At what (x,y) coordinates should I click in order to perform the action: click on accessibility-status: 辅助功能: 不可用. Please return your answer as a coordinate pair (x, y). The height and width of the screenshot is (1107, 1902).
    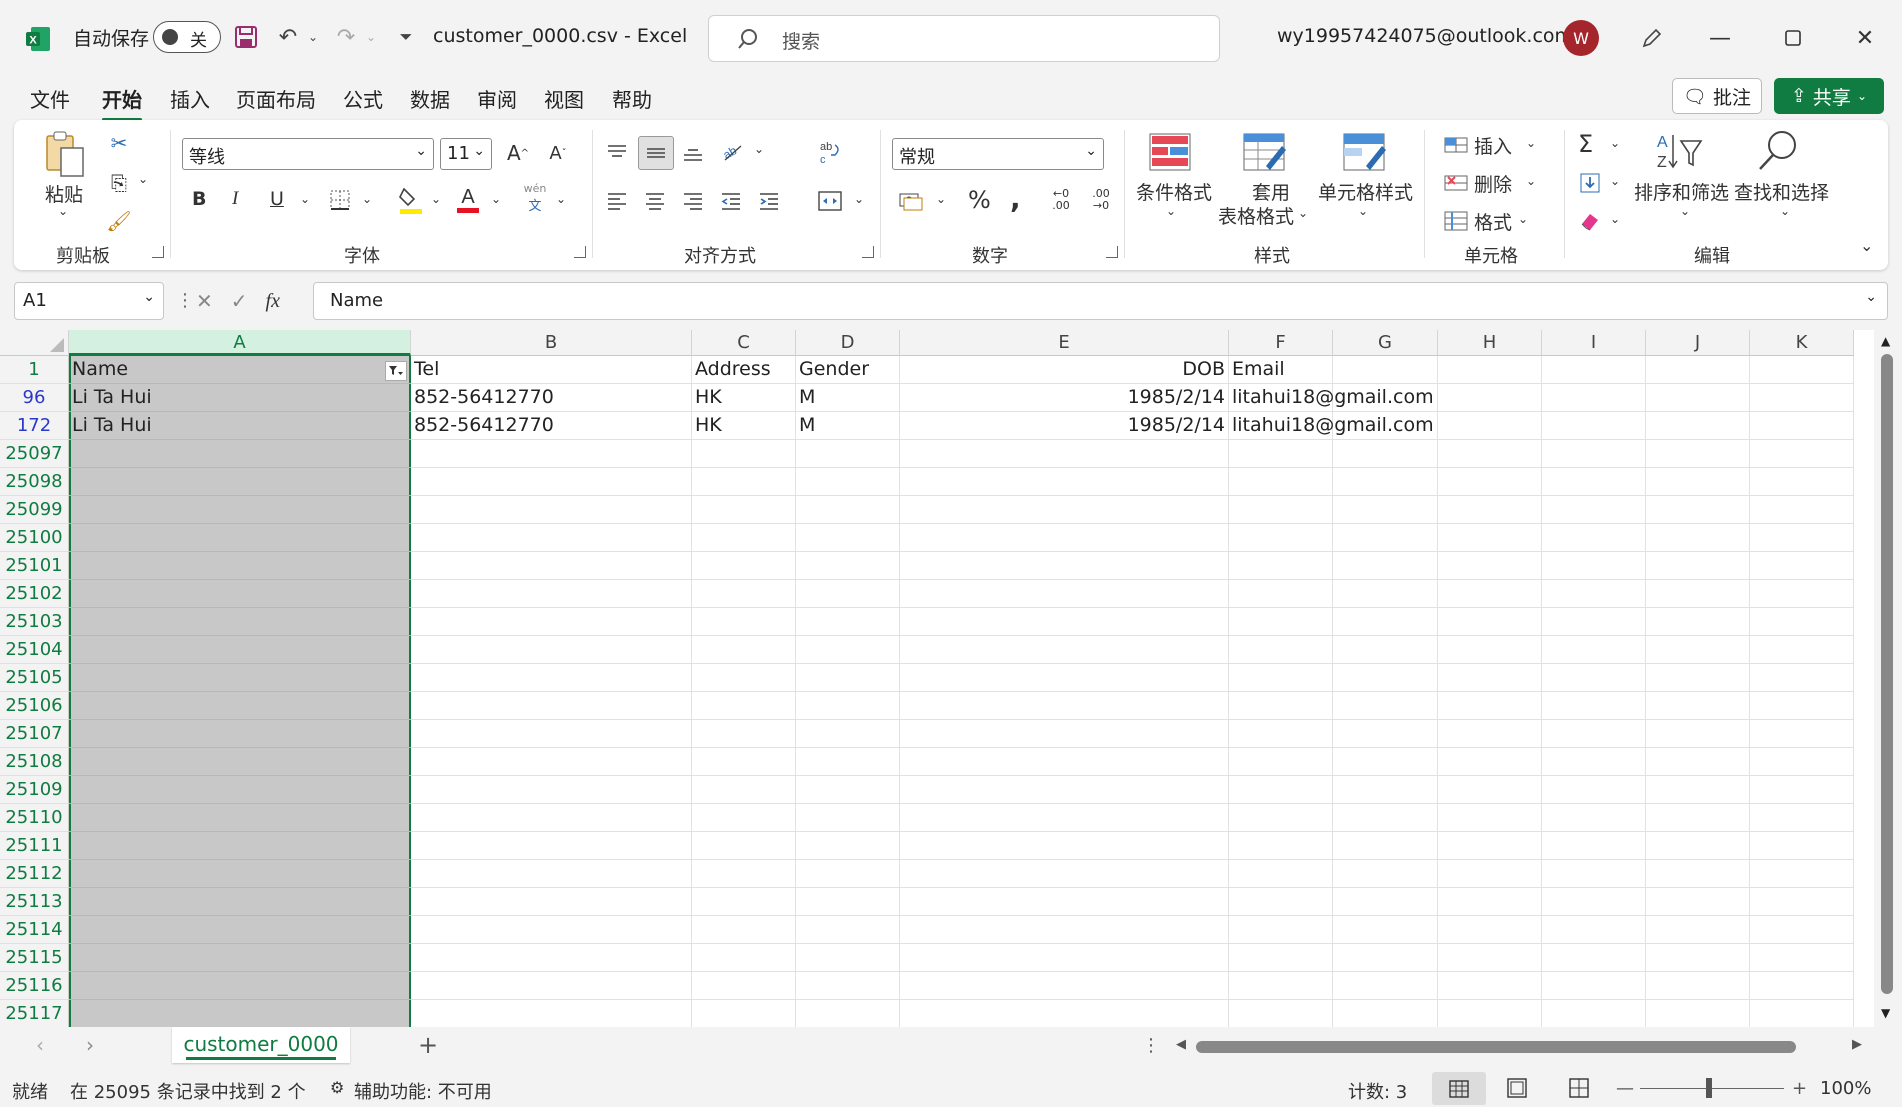
    Looking at the image, I should click on (423, 1091).